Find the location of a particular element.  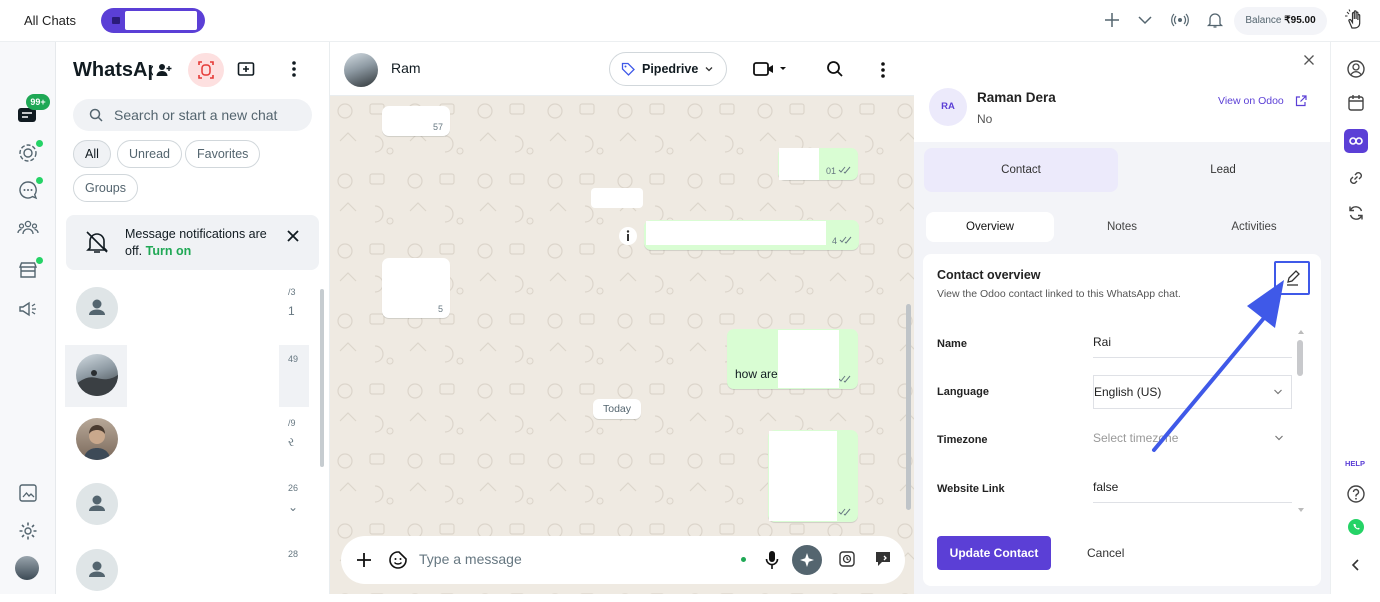

search-placeholder: Search or start a new chat is located at coordinates (196, 115).